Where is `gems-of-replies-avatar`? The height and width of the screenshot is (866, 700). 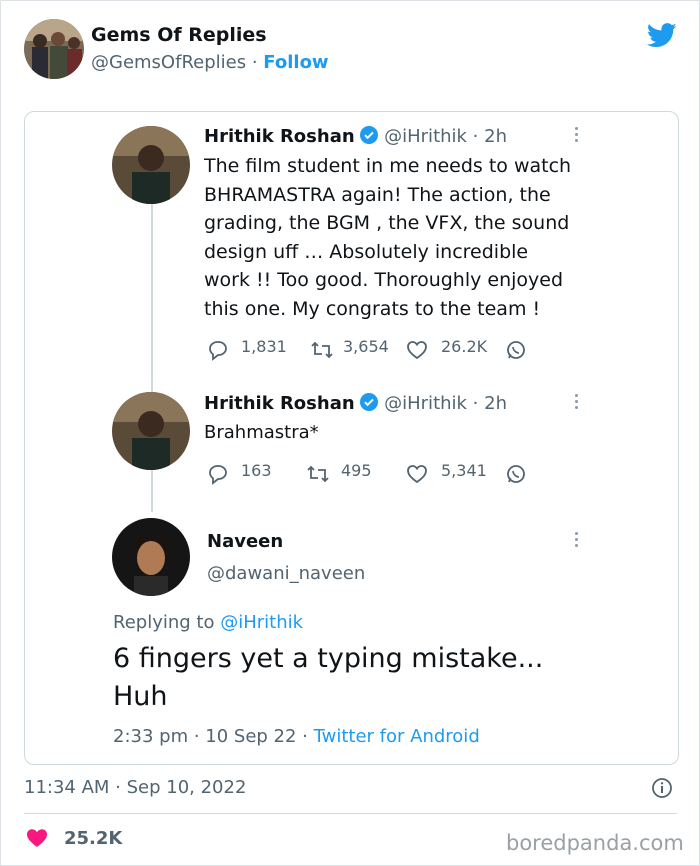
gems-of-replies-avatar is located at coordinates (54, 49).